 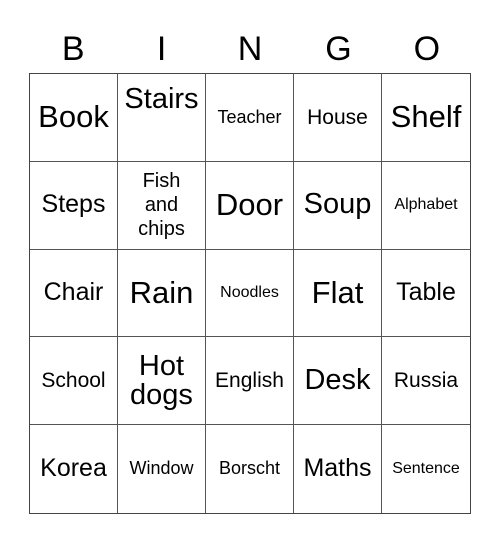 I want to click on bingo-cell: Russia, so click(x=426, y=381).